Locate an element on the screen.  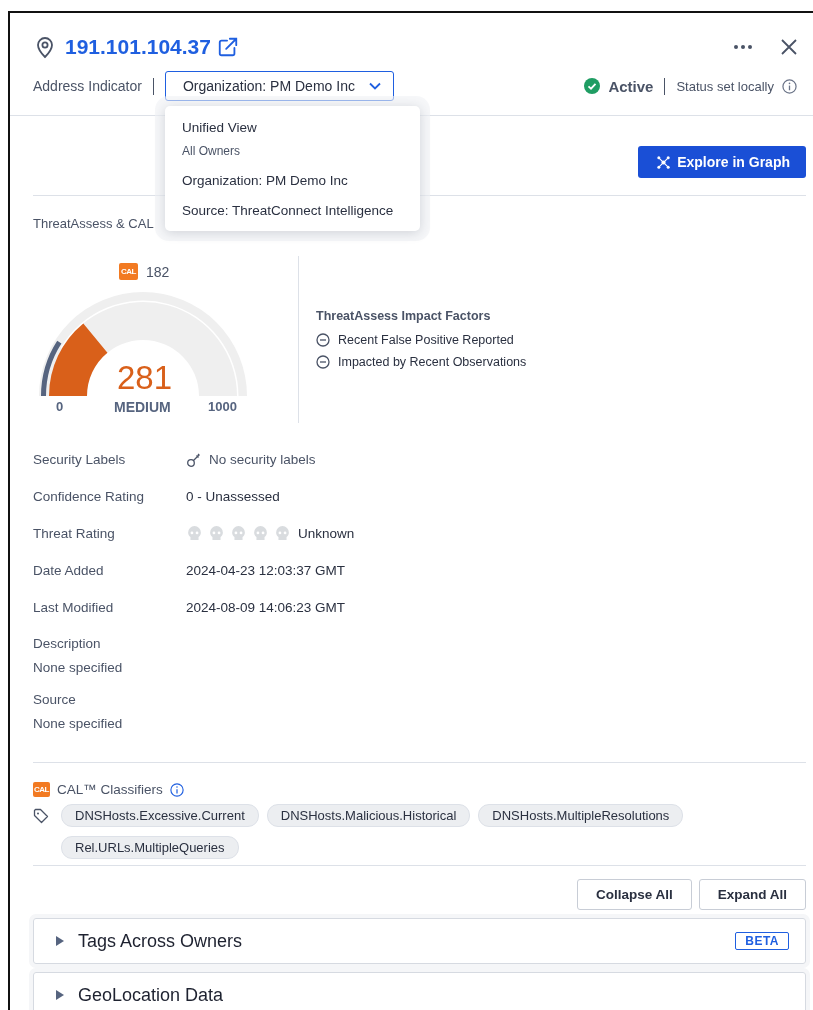
owner-menu-item: Source: ThreatConnect Intelligence is located at coordinates (292, 212).